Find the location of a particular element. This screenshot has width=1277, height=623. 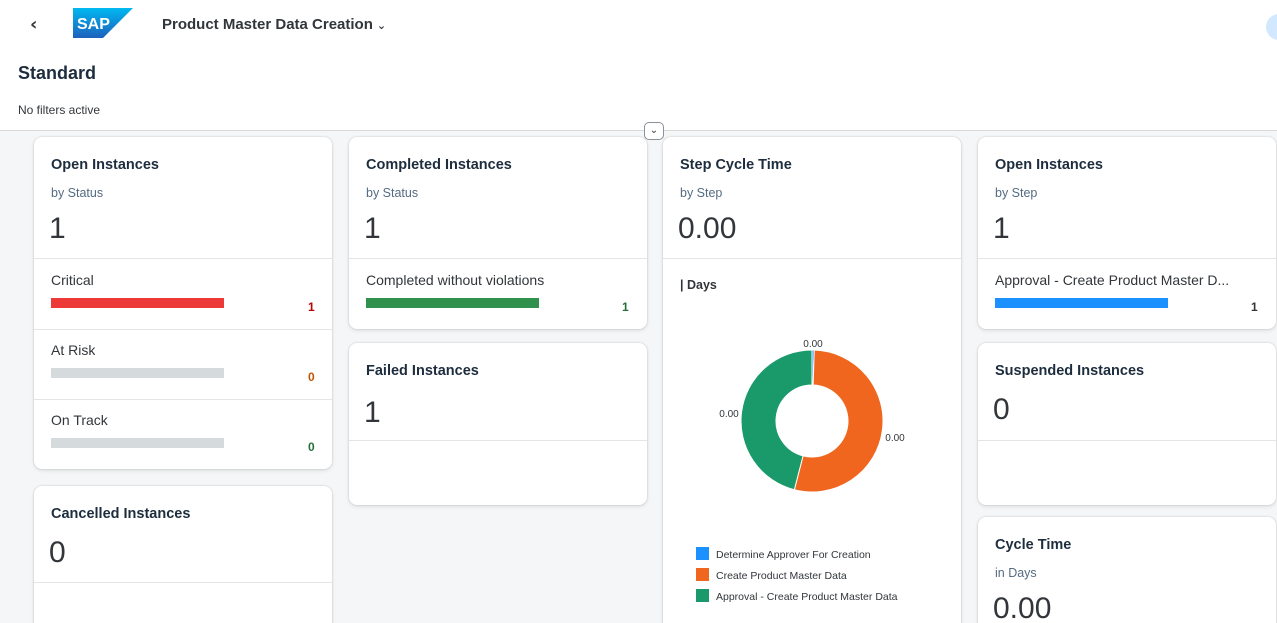

app-title-menu: Product Master Data Creation ⌄ is located at coordinates (274, 24).